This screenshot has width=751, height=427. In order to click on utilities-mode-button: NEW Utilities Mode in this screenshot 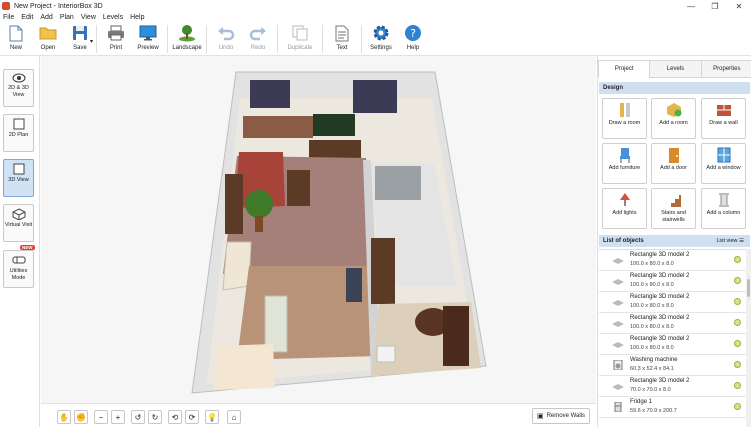, I will do `click(19, 266)`.